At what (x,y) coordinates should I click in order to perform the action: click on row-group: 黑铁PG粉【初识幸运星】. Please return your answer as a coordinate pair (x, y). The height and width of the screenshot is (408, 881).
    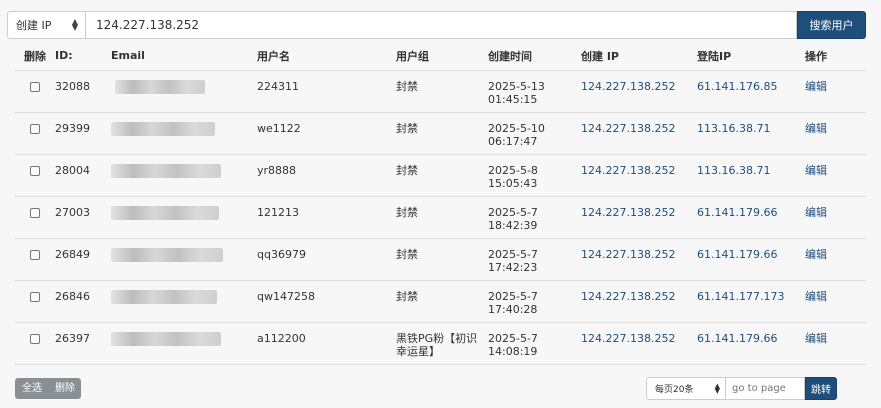
    Looking at the image, I should click on (442, 343).